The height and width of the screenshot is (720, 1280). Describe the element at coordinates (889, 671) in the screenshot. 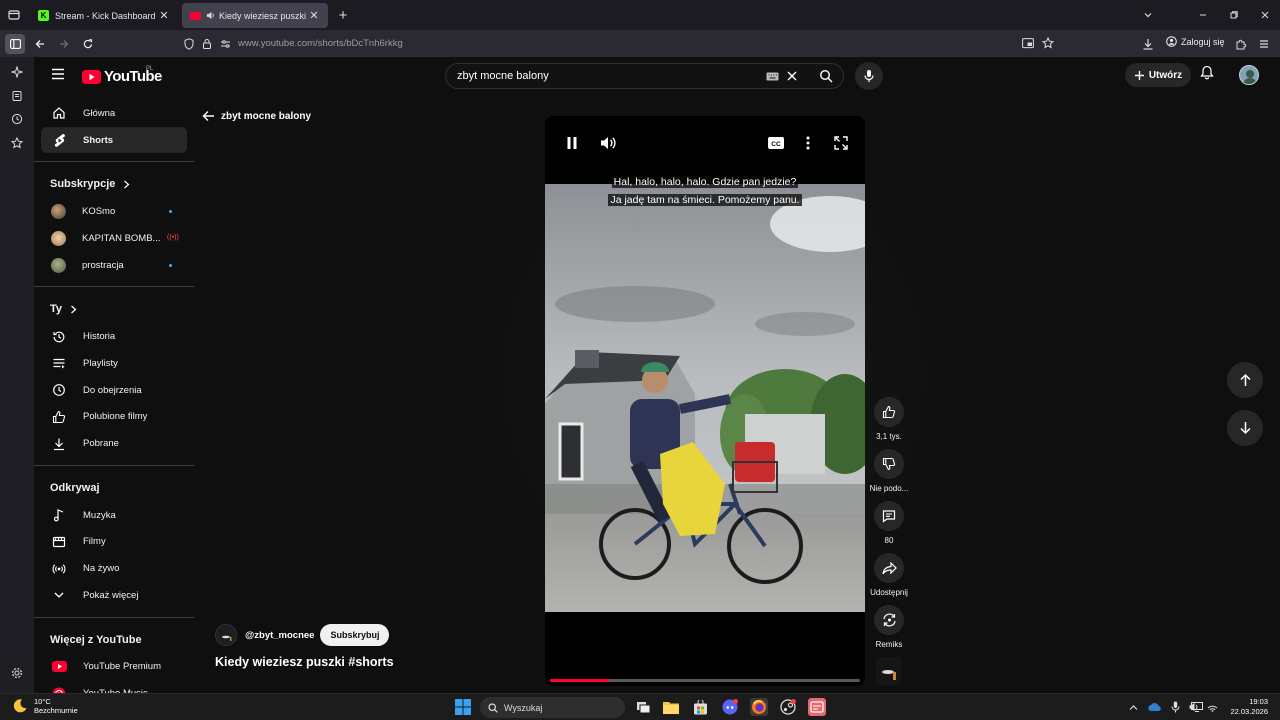

I see `audio-source-thumbnail` at that location.